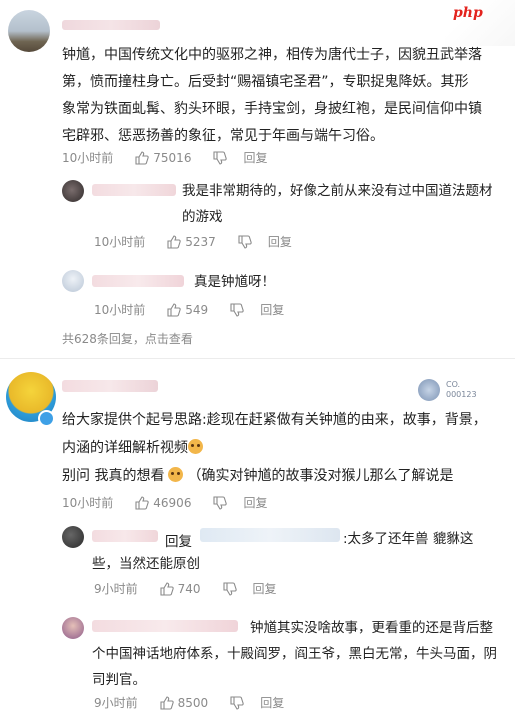 This screenshot has width=515, height=711. I want to click on reply-text: 我是非常期待的，好像之前从来没有过中国道法题材的游戏, so click(337, 204).